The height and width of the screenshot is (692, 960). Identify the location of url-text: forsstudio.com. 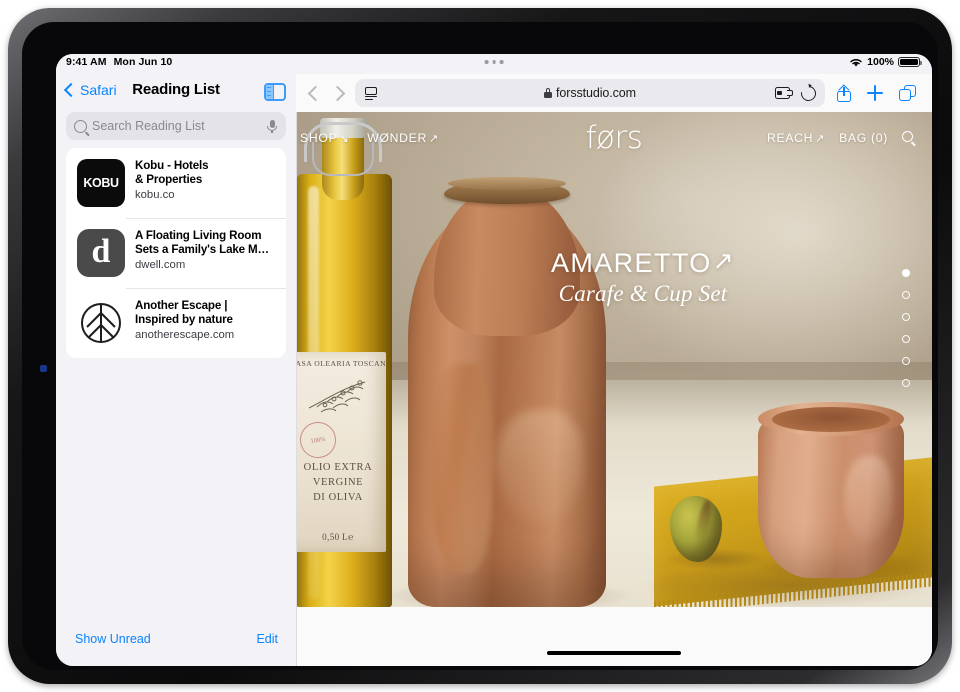
(596, 93).